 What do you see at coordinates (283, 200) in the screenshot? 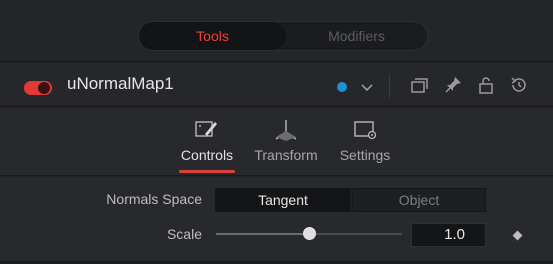
I see `tangent-button: Tangent` at bounding box center [283, 200].